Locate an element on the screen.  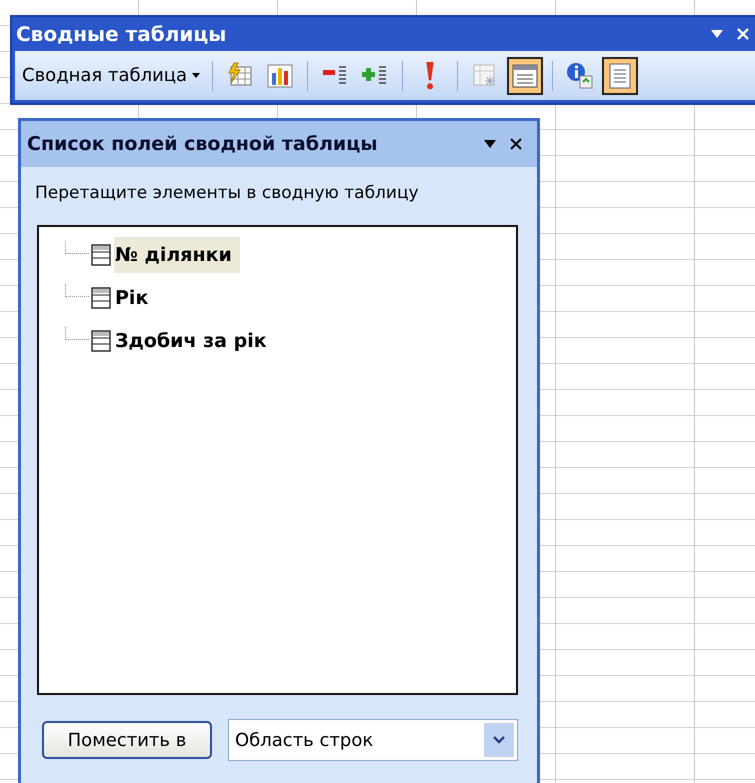
chevron-down-icon is located at coordinates (499, 740).